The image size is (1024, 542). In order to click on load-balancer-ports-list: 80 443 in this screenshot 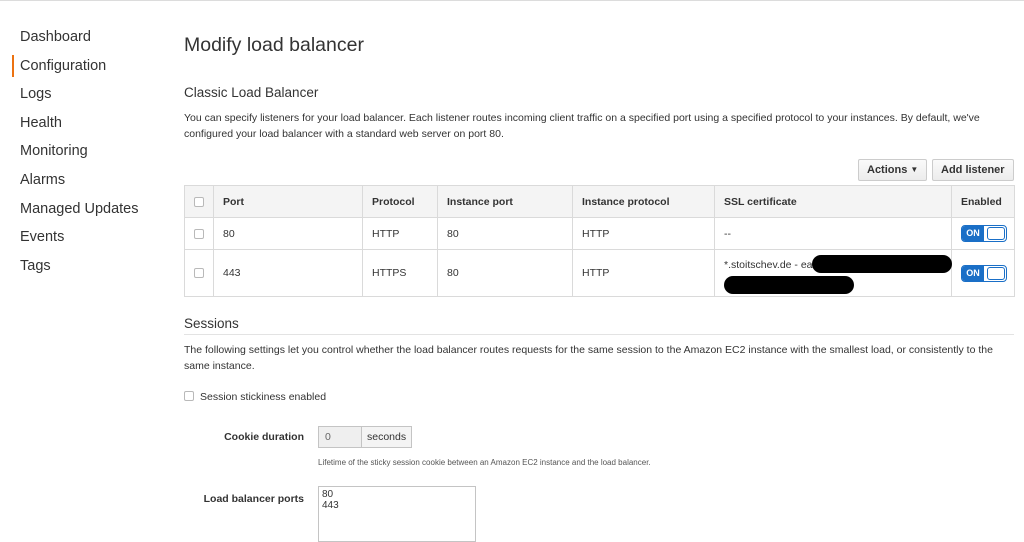, I will do `click(397, 514)`.